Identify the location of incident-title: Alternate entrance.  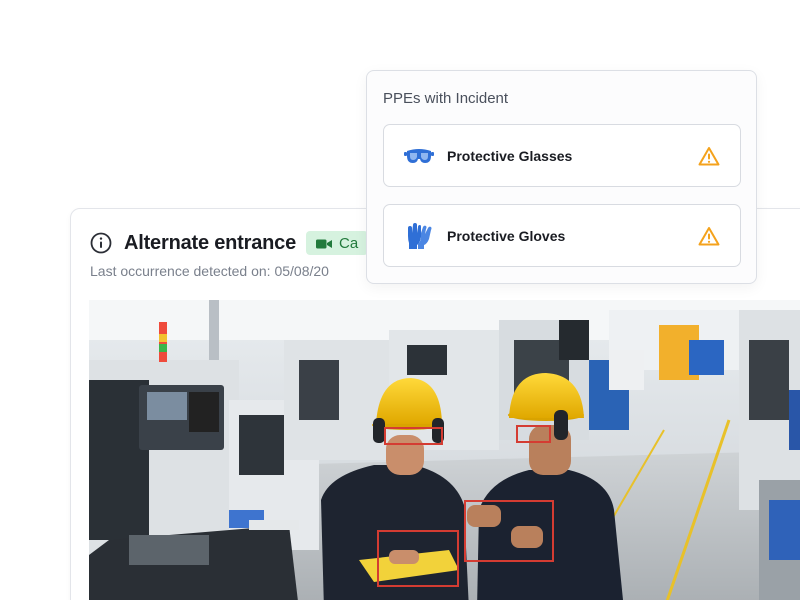
(210, 242).